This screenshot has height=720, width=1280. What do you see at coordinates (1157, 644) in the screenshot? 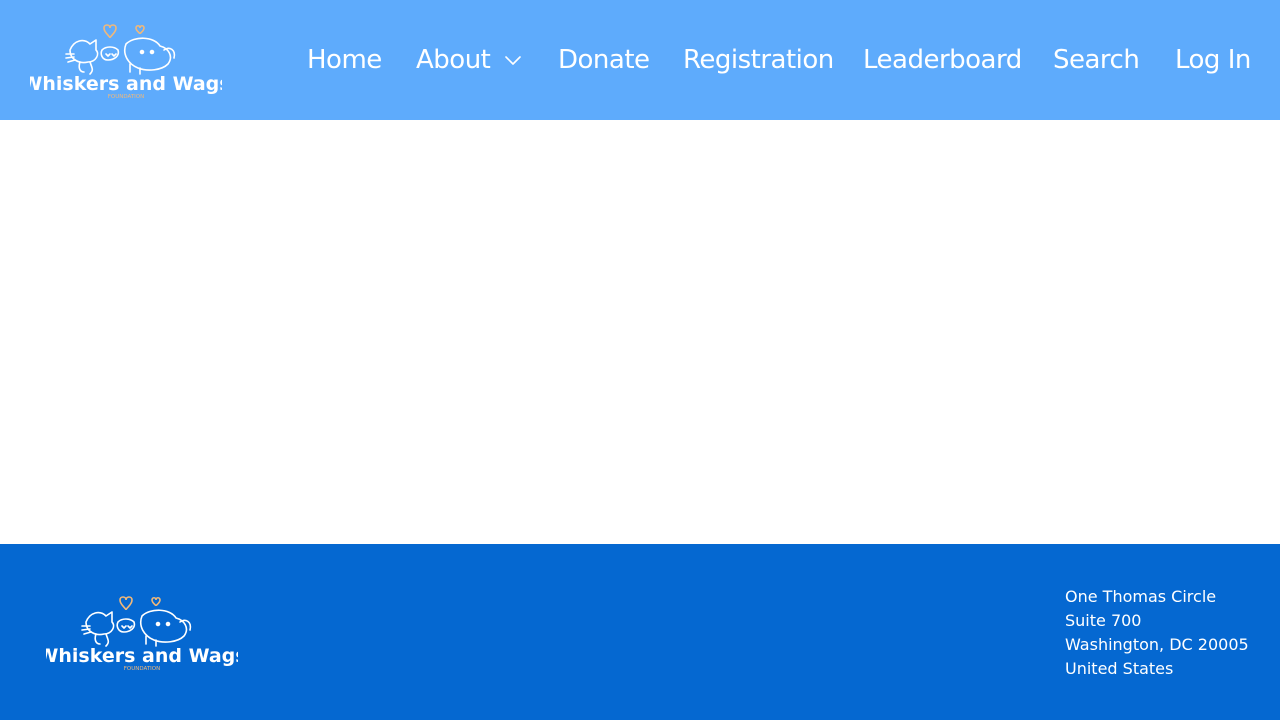
I see `address-line-3: Washington, DC 20005` at bounding box center [1157, 644].